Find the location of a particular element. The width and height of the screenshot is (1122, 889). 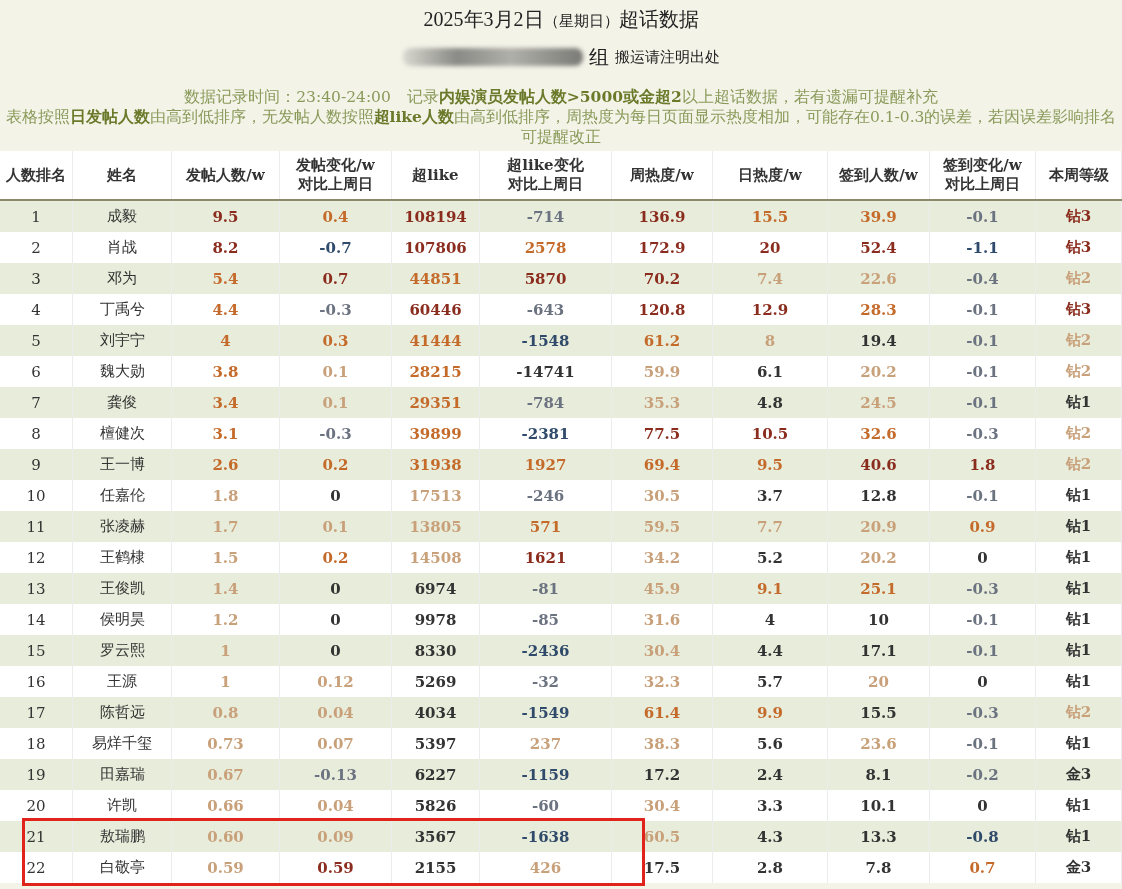

table-cell: 2155 is located at coordinates (436, 867).